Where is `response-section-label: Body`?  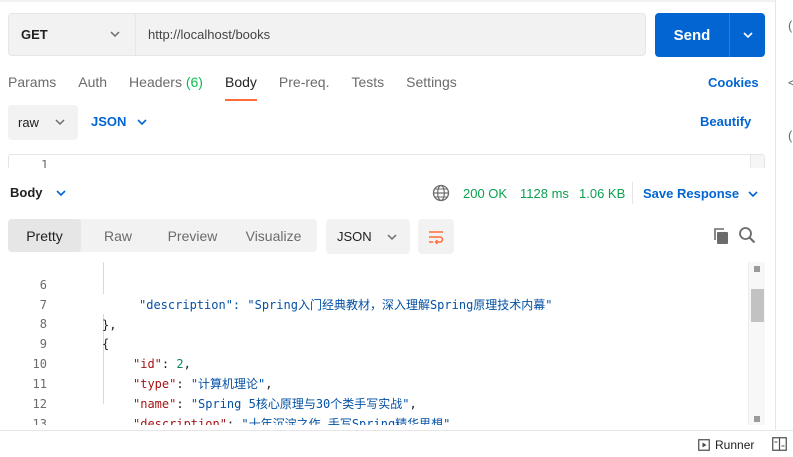 response-section-label: Body is located at coordinates (26, 192).